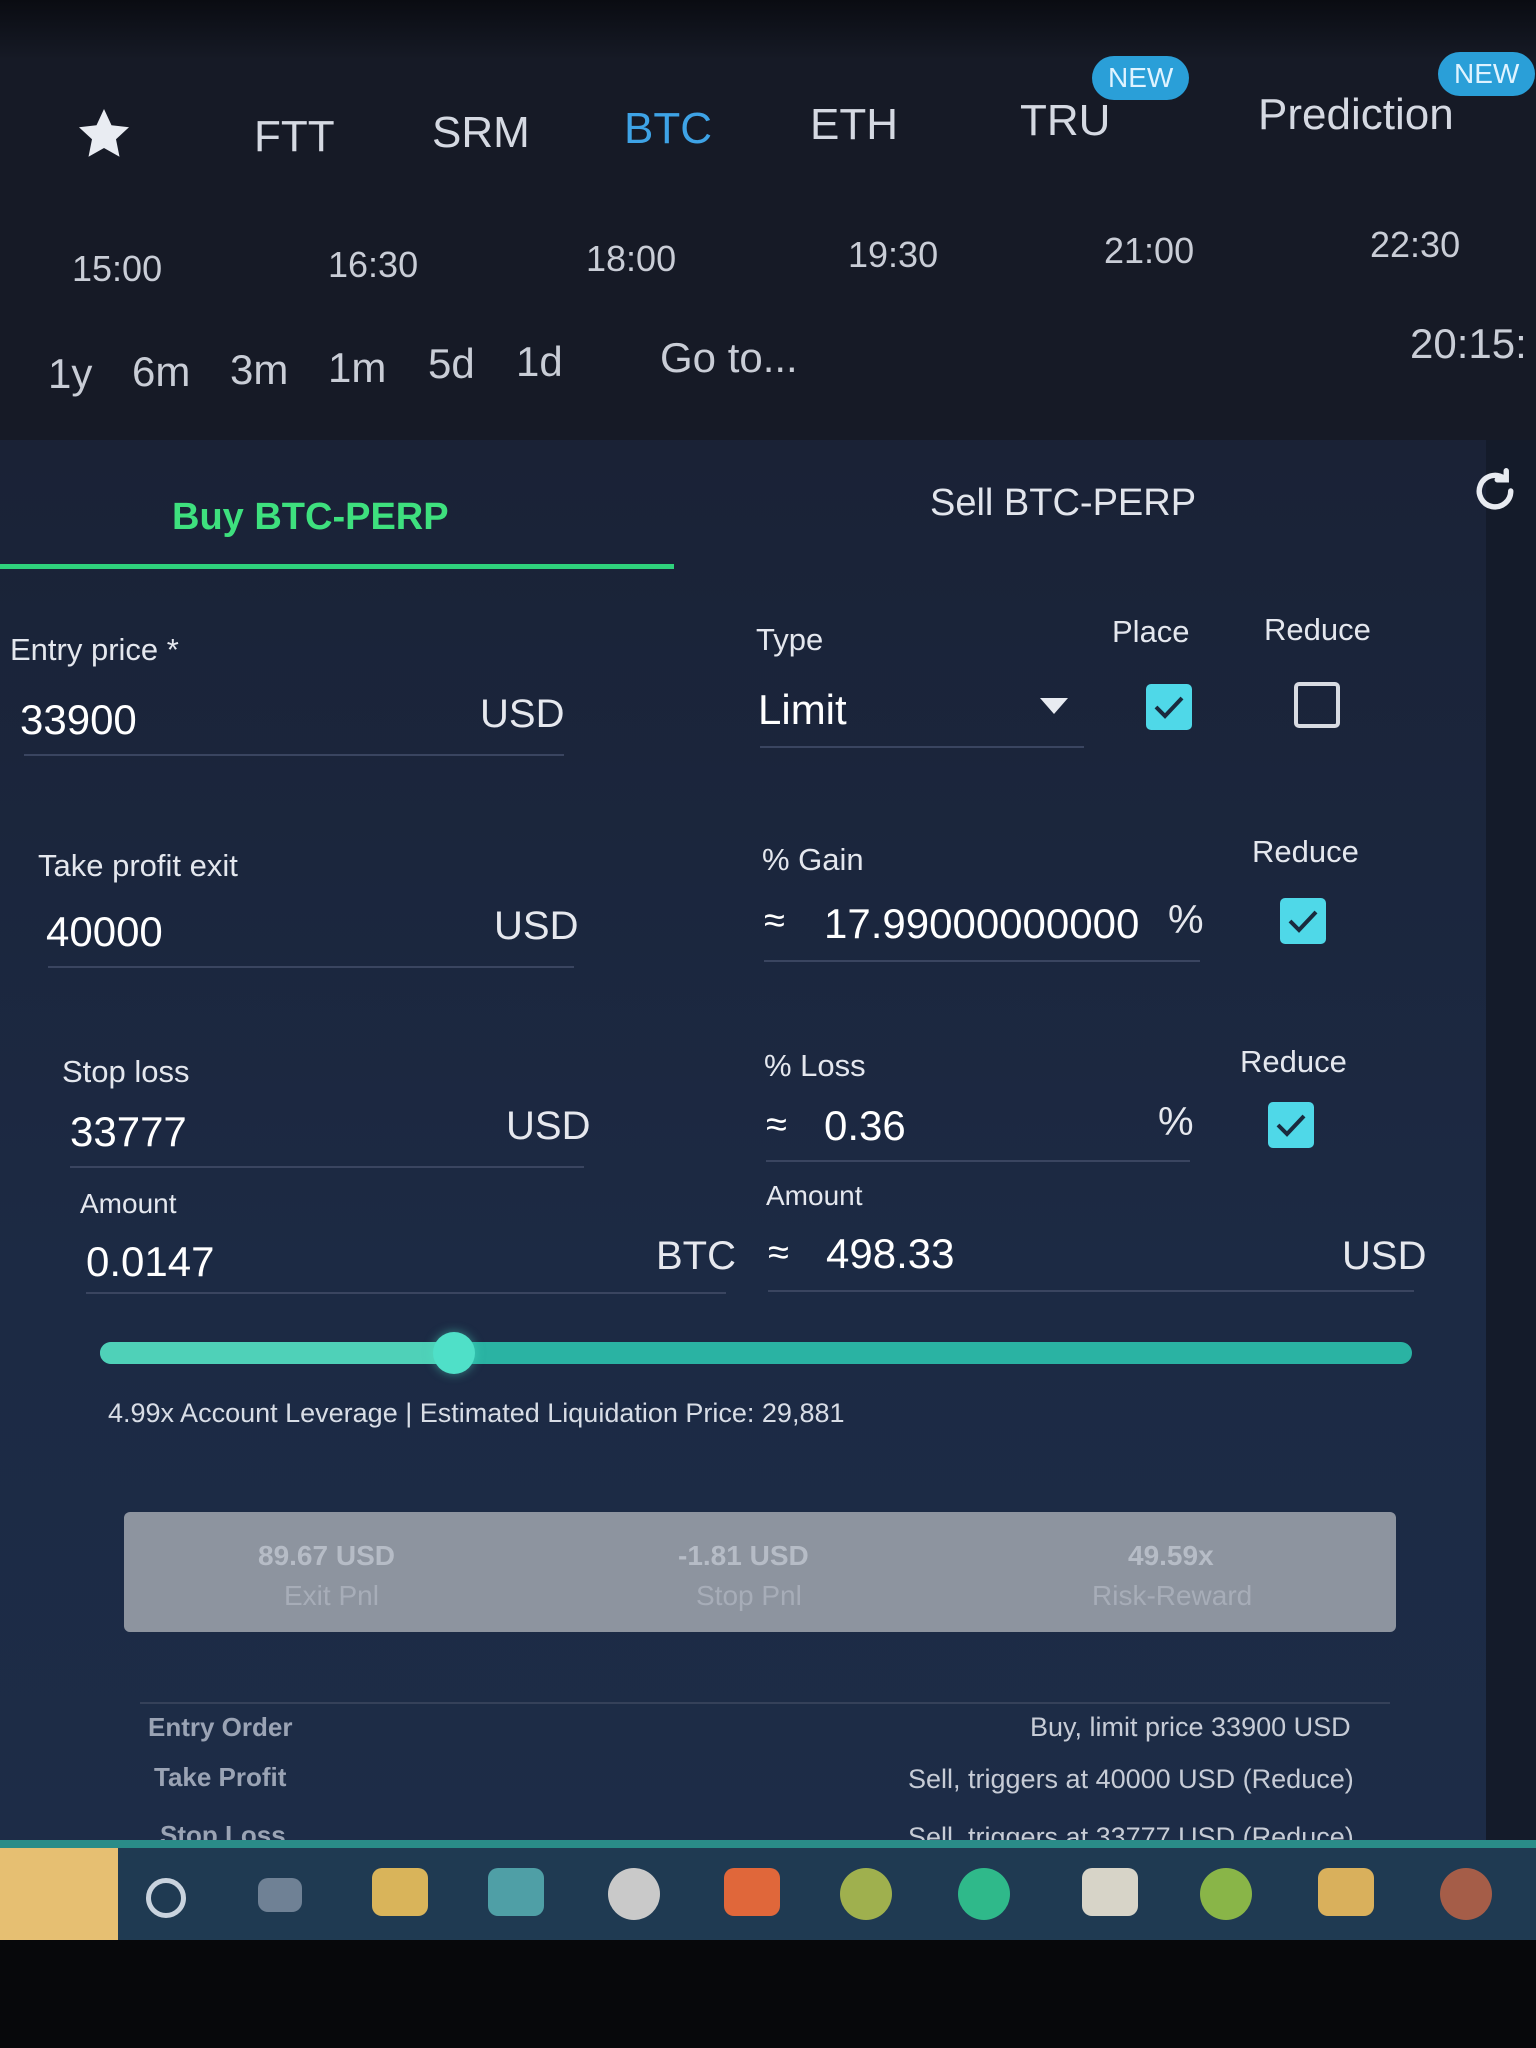  Describe the element at coordinates (539, 362) in the screenshot. I see `range-1d: 1d` at that location.